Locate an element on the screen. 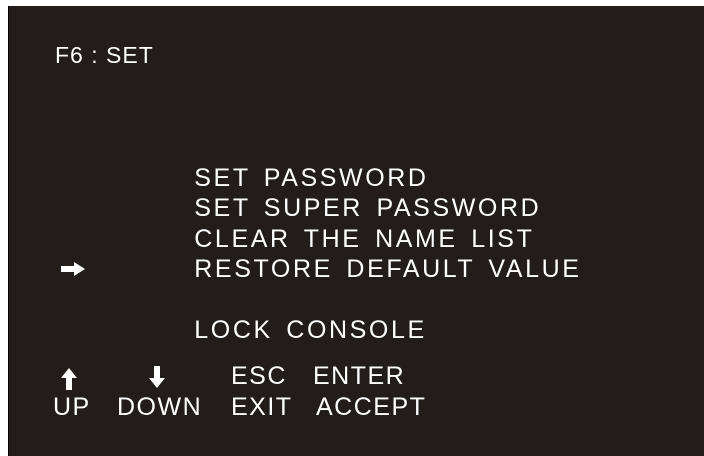 The image size is (704, 456). enter-key-label: ENTER is located at coordinates (359, 376).